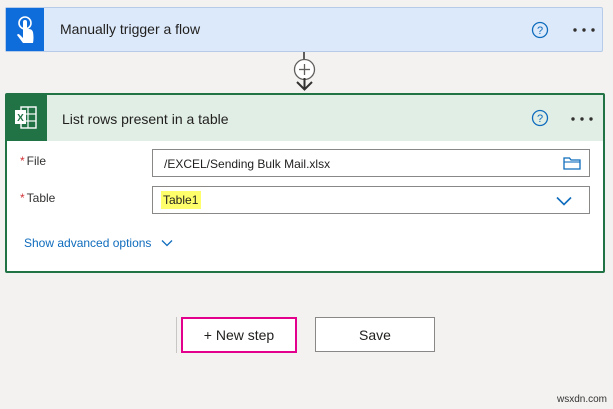 The image size is (613, 409). I want to click on watermark: wsxdn.com, so click(581, 399).